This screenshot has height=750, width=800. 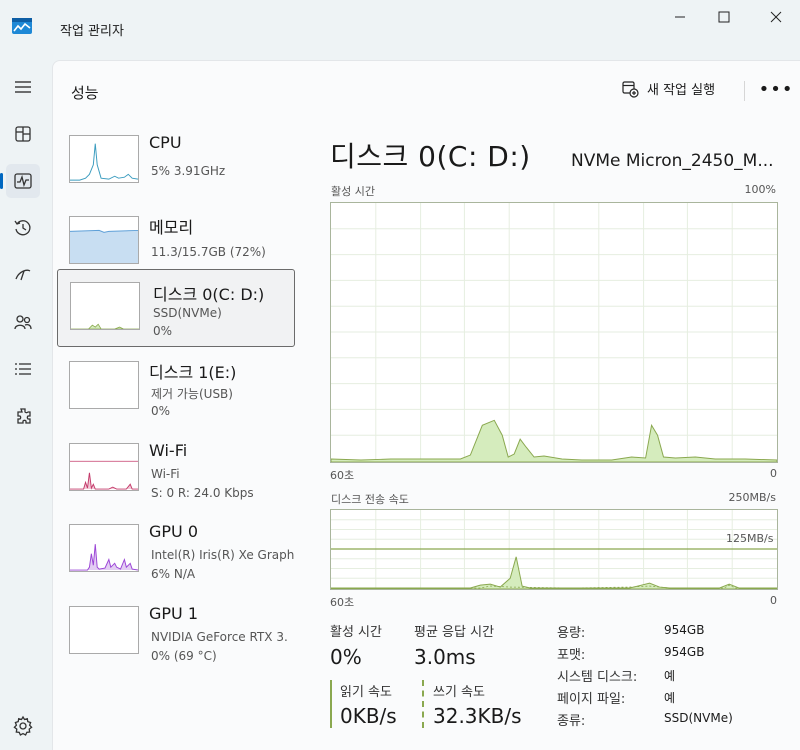 What do you see at coordinates (630, 89) in the screenshot?
I see `new-task-icon` at bounding box center [630, 89].